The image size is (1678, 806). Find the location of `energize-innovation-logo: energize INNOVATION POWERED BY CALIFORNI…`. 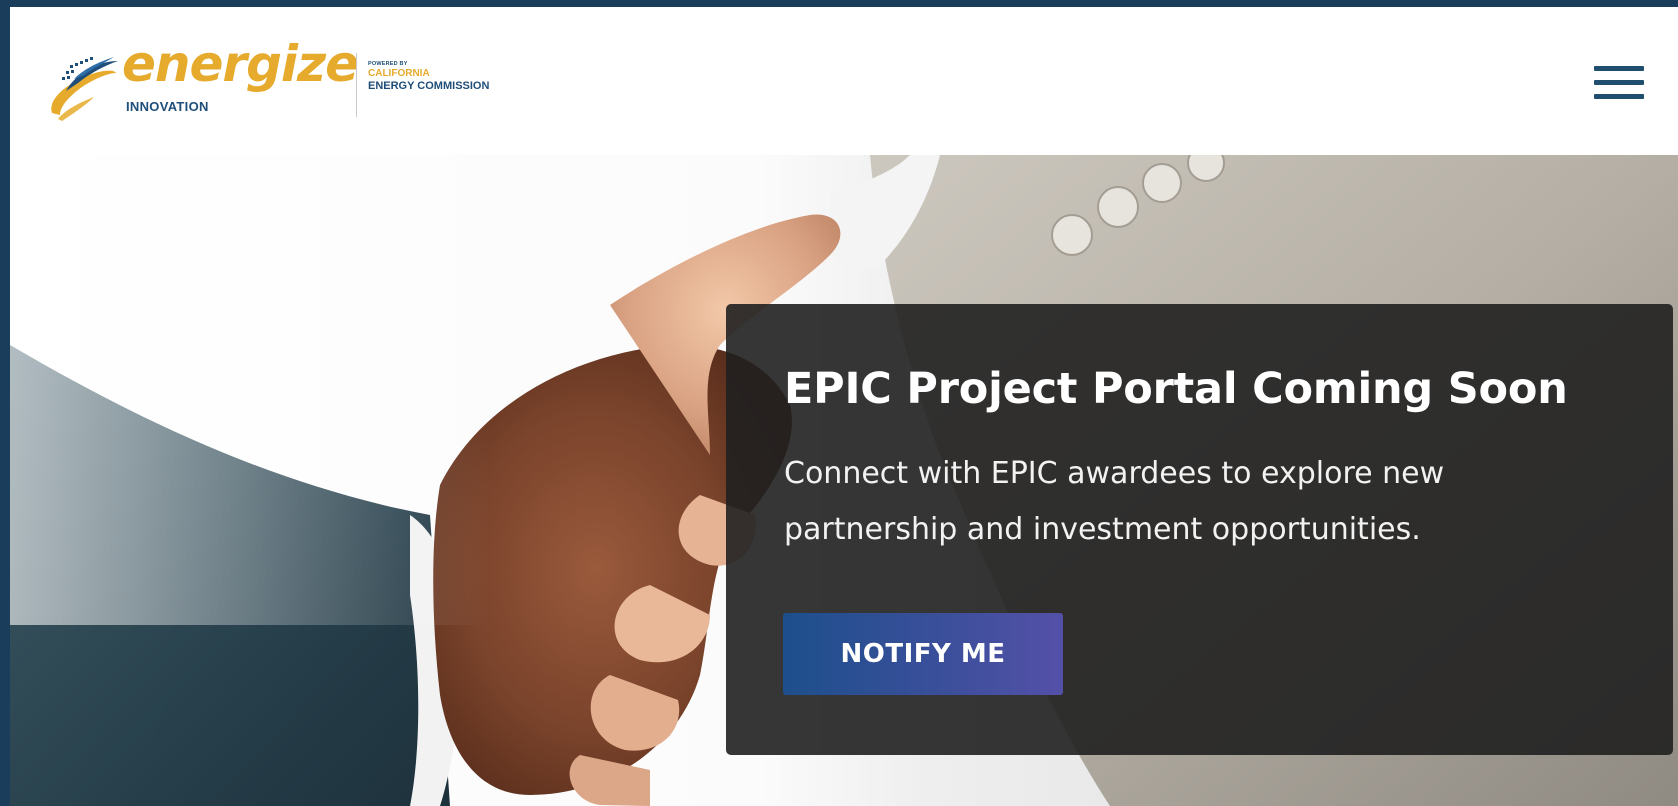

energize-innovation-logo: energize INNOVATION POWERED BY CALIFORNI… is located at coordinates (286, 83).